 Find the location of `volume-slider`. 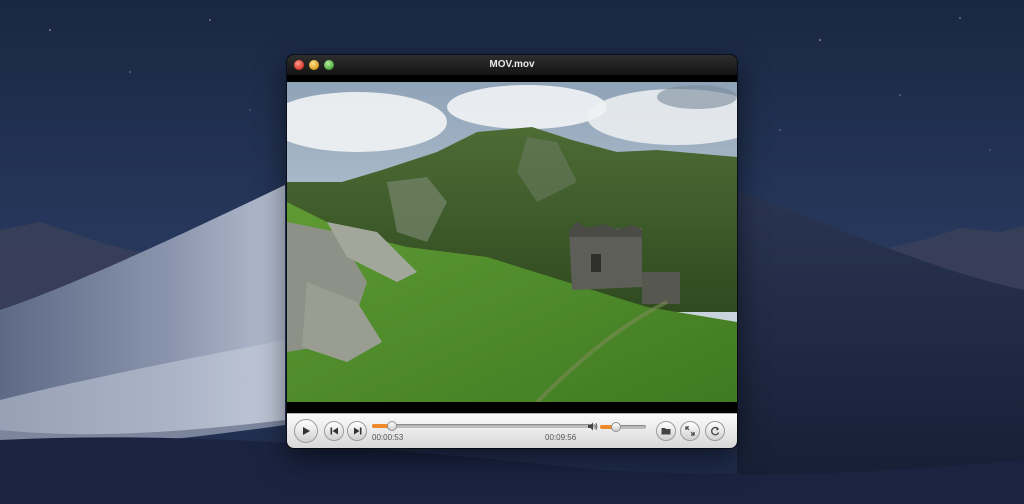

volume-slider is located at coordinates (623, 427).